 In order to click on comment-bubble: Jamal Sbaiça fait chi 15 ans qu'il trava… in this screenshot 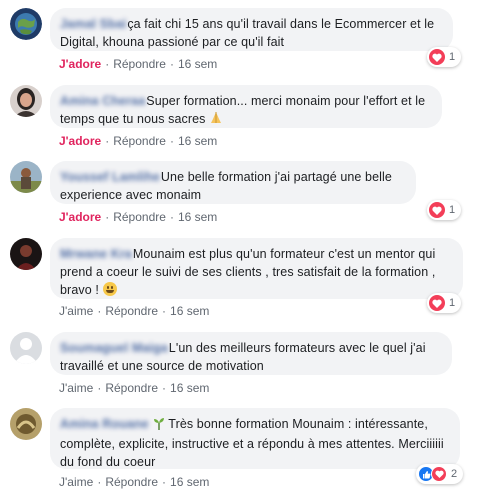, I will do `click(251, 29)`.